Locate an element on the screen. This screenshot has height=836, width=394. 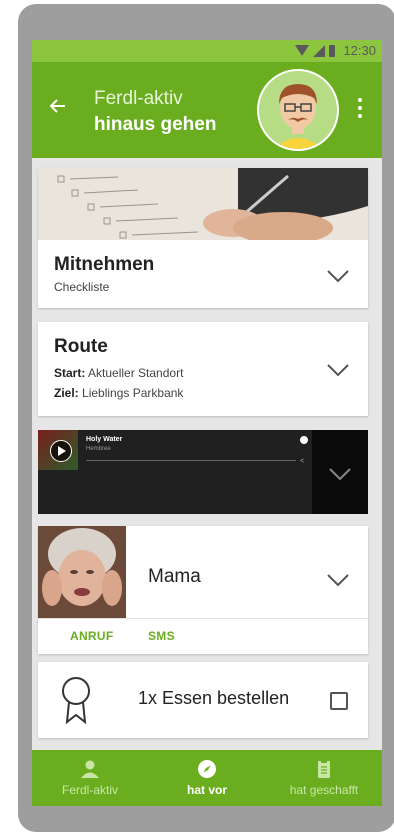
contact-name: Mama is located at coordinates (174, 576).